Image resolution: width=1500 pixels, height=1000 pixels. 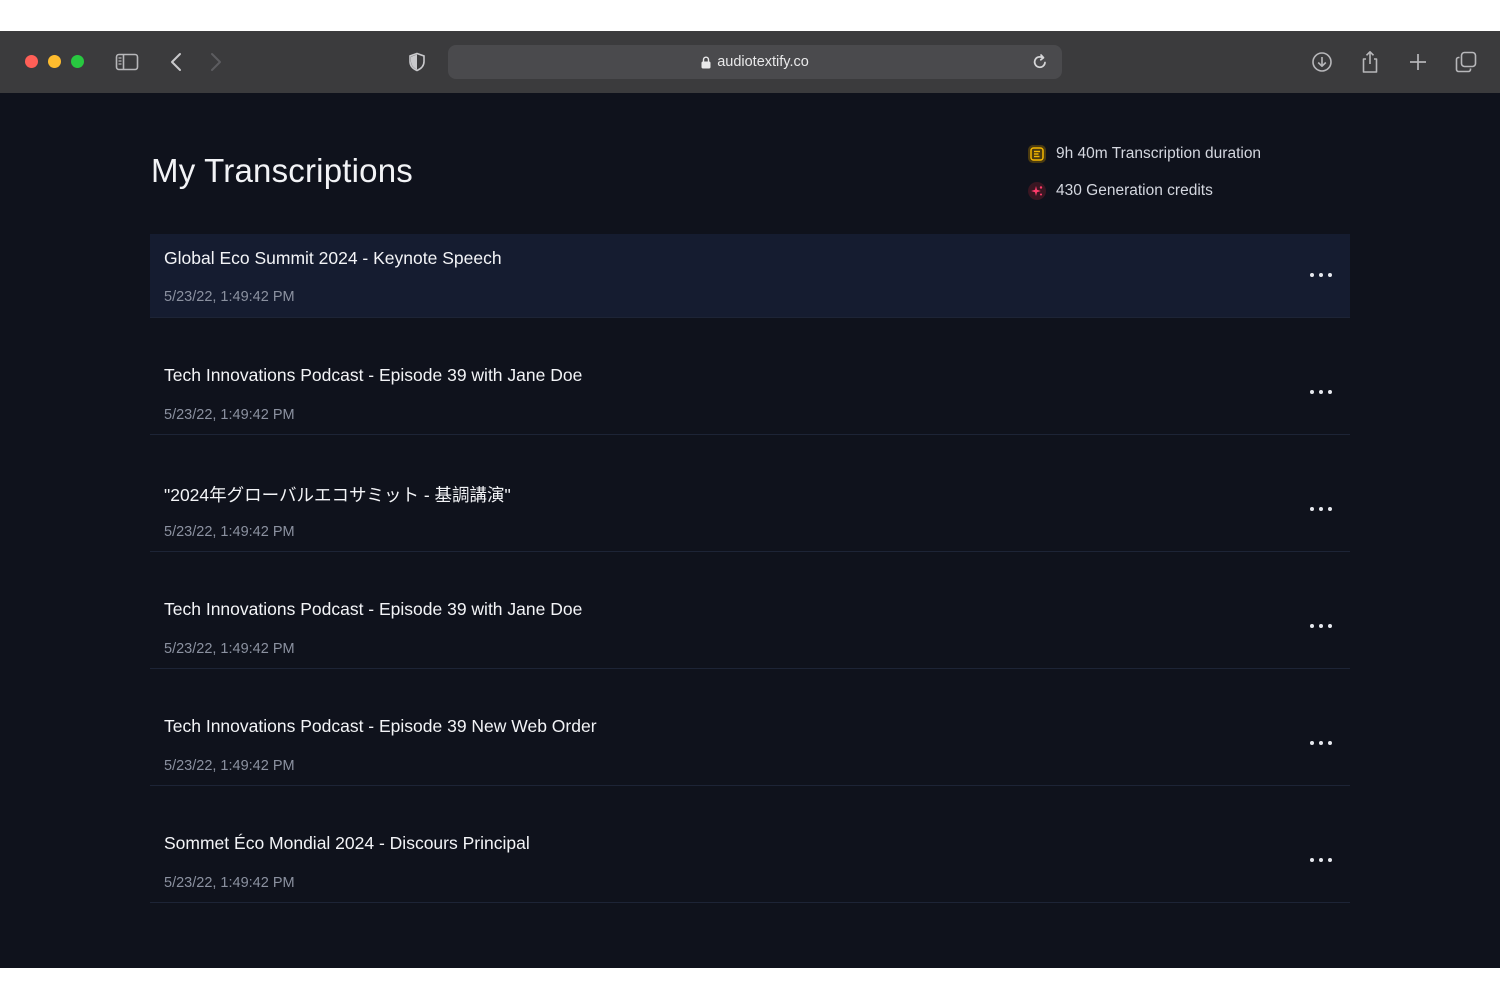 I want to click on lock-icon, so click(x=706, y=62).